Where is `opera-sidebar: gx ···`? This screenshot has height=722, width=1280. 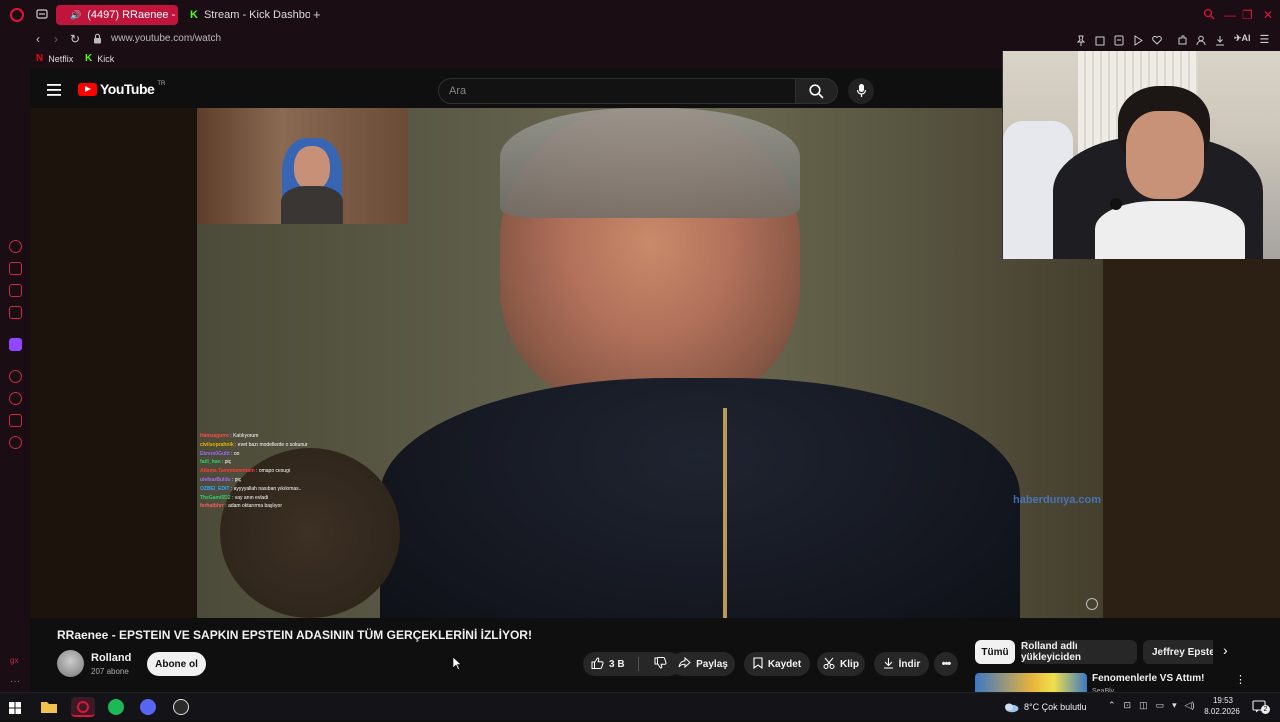 opera-sidebar: gx ··· is located at coordinates (15, 380).